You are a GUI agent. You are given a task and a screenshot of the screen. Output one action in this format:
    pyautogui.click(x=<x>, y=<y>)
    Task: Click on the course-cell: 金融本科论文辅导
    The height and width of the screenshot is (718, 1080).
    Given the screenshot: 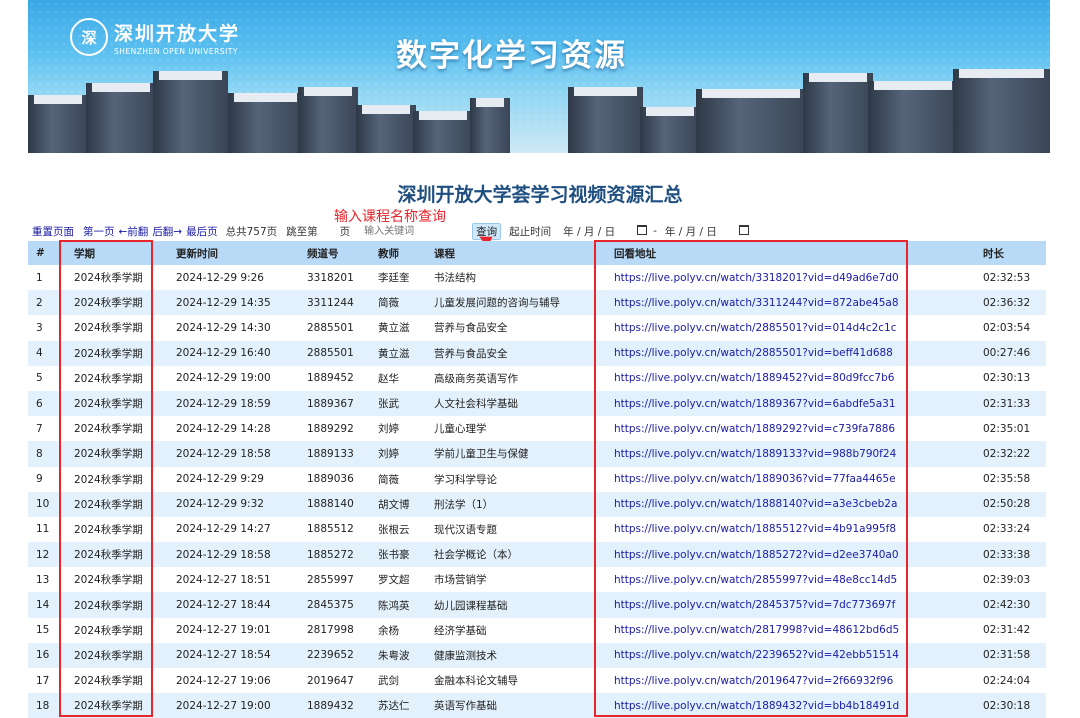 What is the action you would take?
    pyautogui.click(x=516, y=681)
    